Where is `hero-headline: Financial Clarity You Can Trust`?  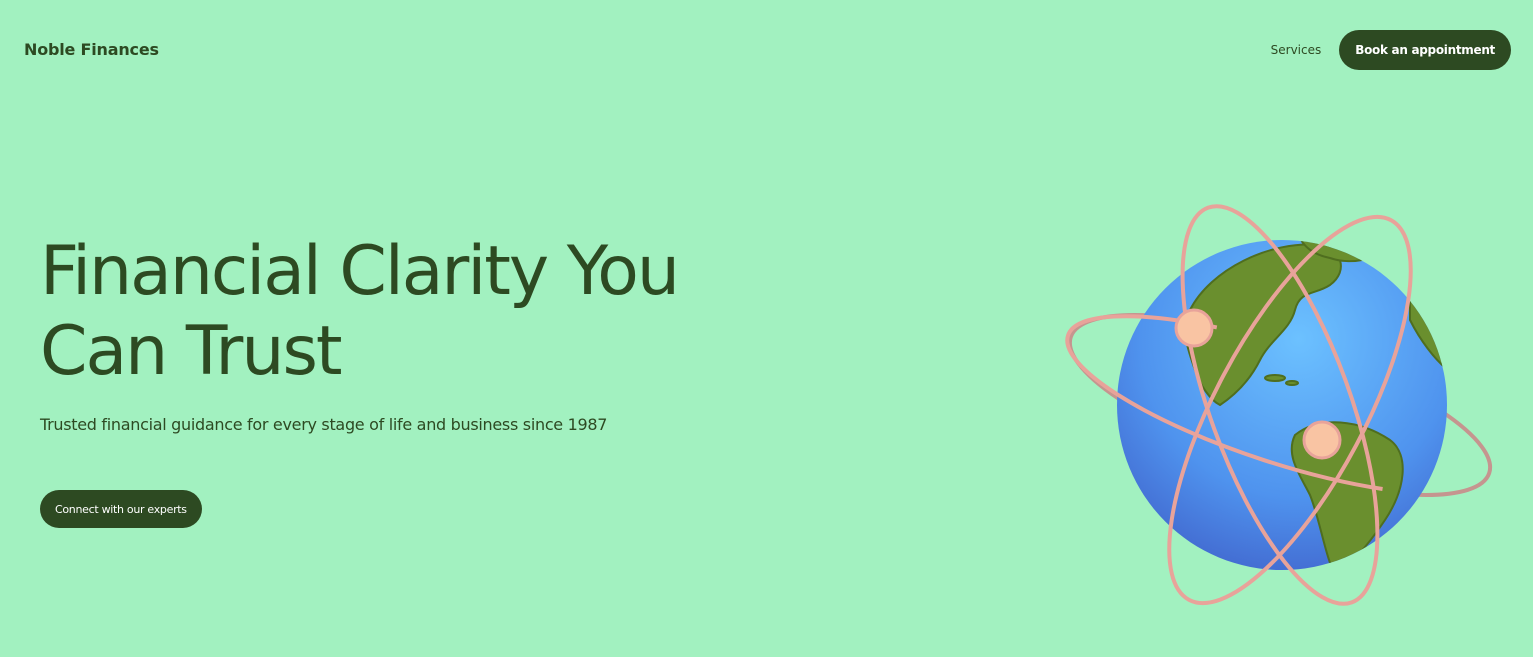
hero-headline: Financial Clarity You Can Trust is located at coordinates (400, 312).